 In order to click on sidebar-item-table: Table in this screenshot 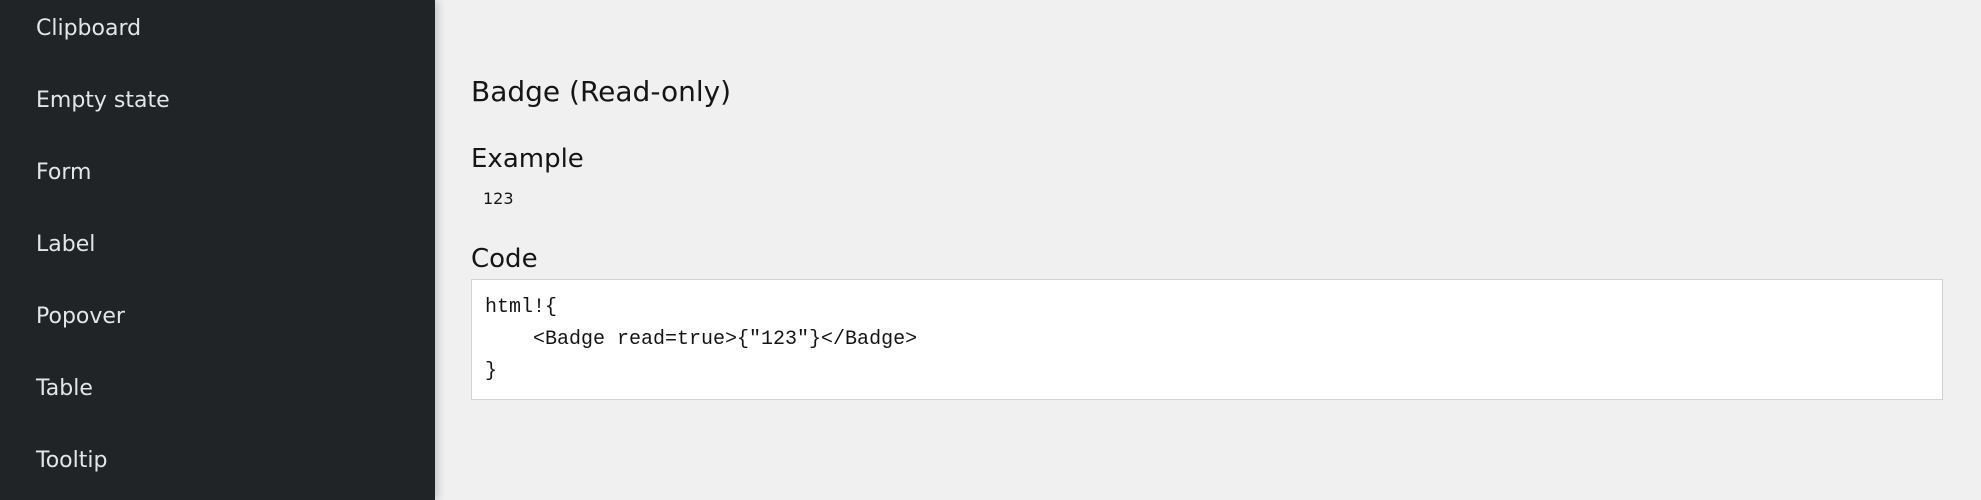, I will do `click(217, 388)`.